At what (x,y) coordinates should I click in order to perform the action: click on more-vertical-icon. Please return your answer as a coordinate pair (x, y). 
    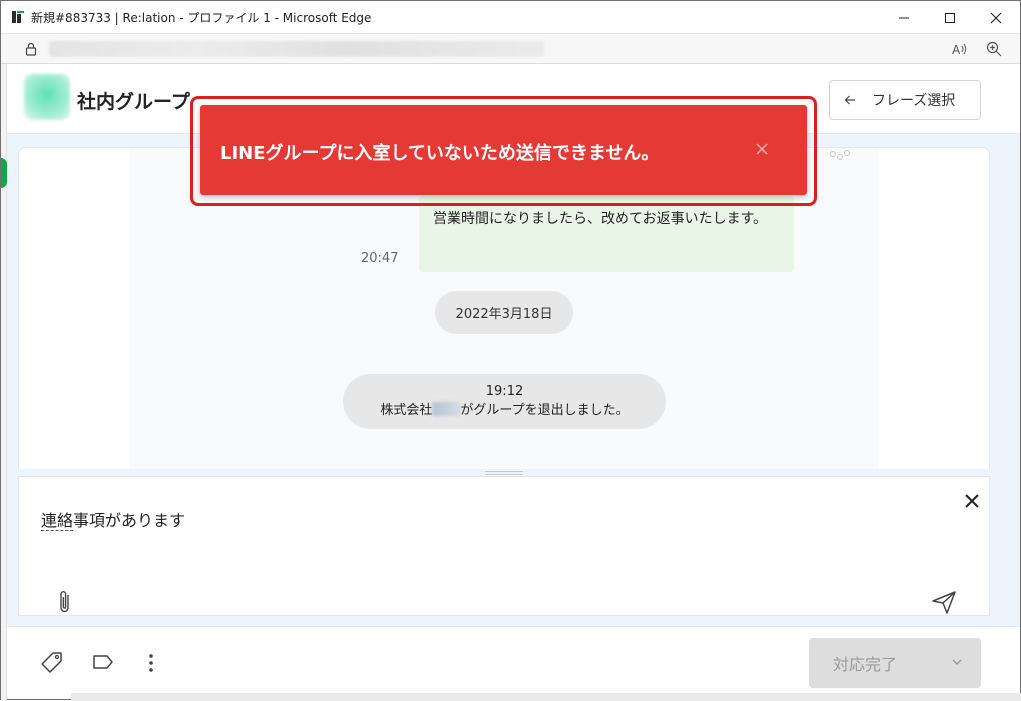
    Looking at the image, I should click on (151, 663).